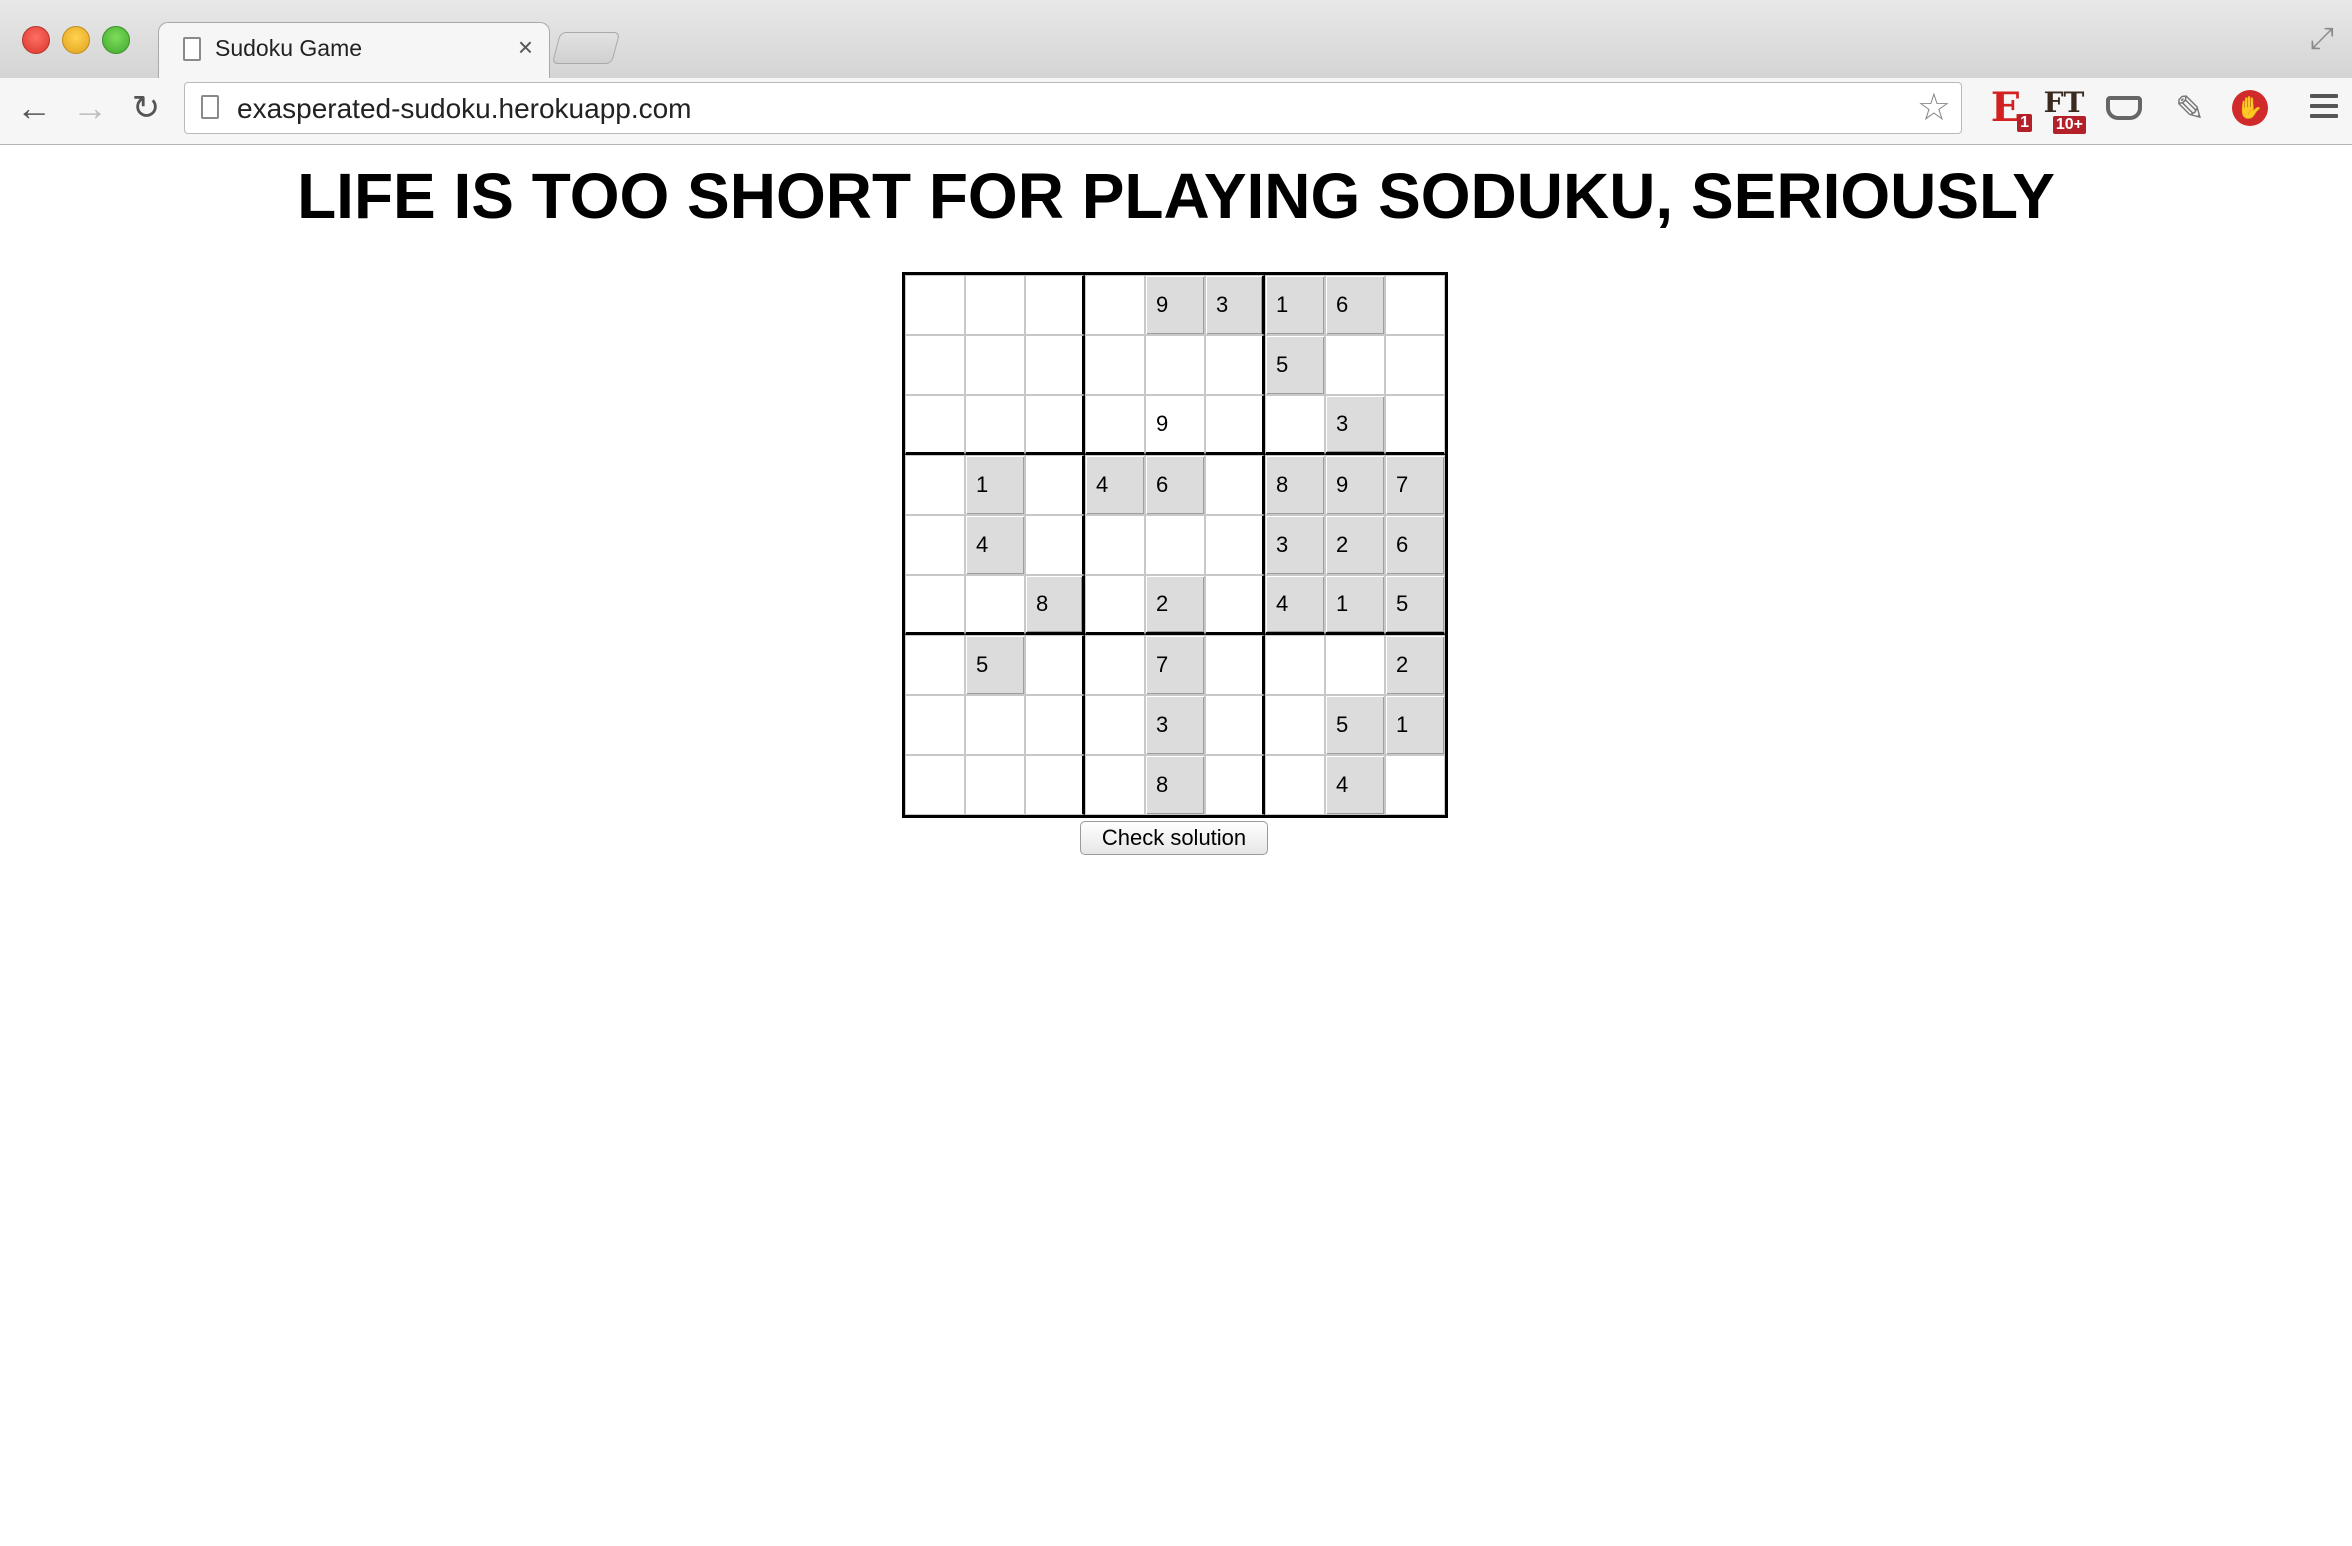 This screenshot has height=1546, width=2352. What do you see at coordinates (2250, 108) in the screenshot?
I see `adblock-hand-icon: ✋` at bounding box center [2250, 108].